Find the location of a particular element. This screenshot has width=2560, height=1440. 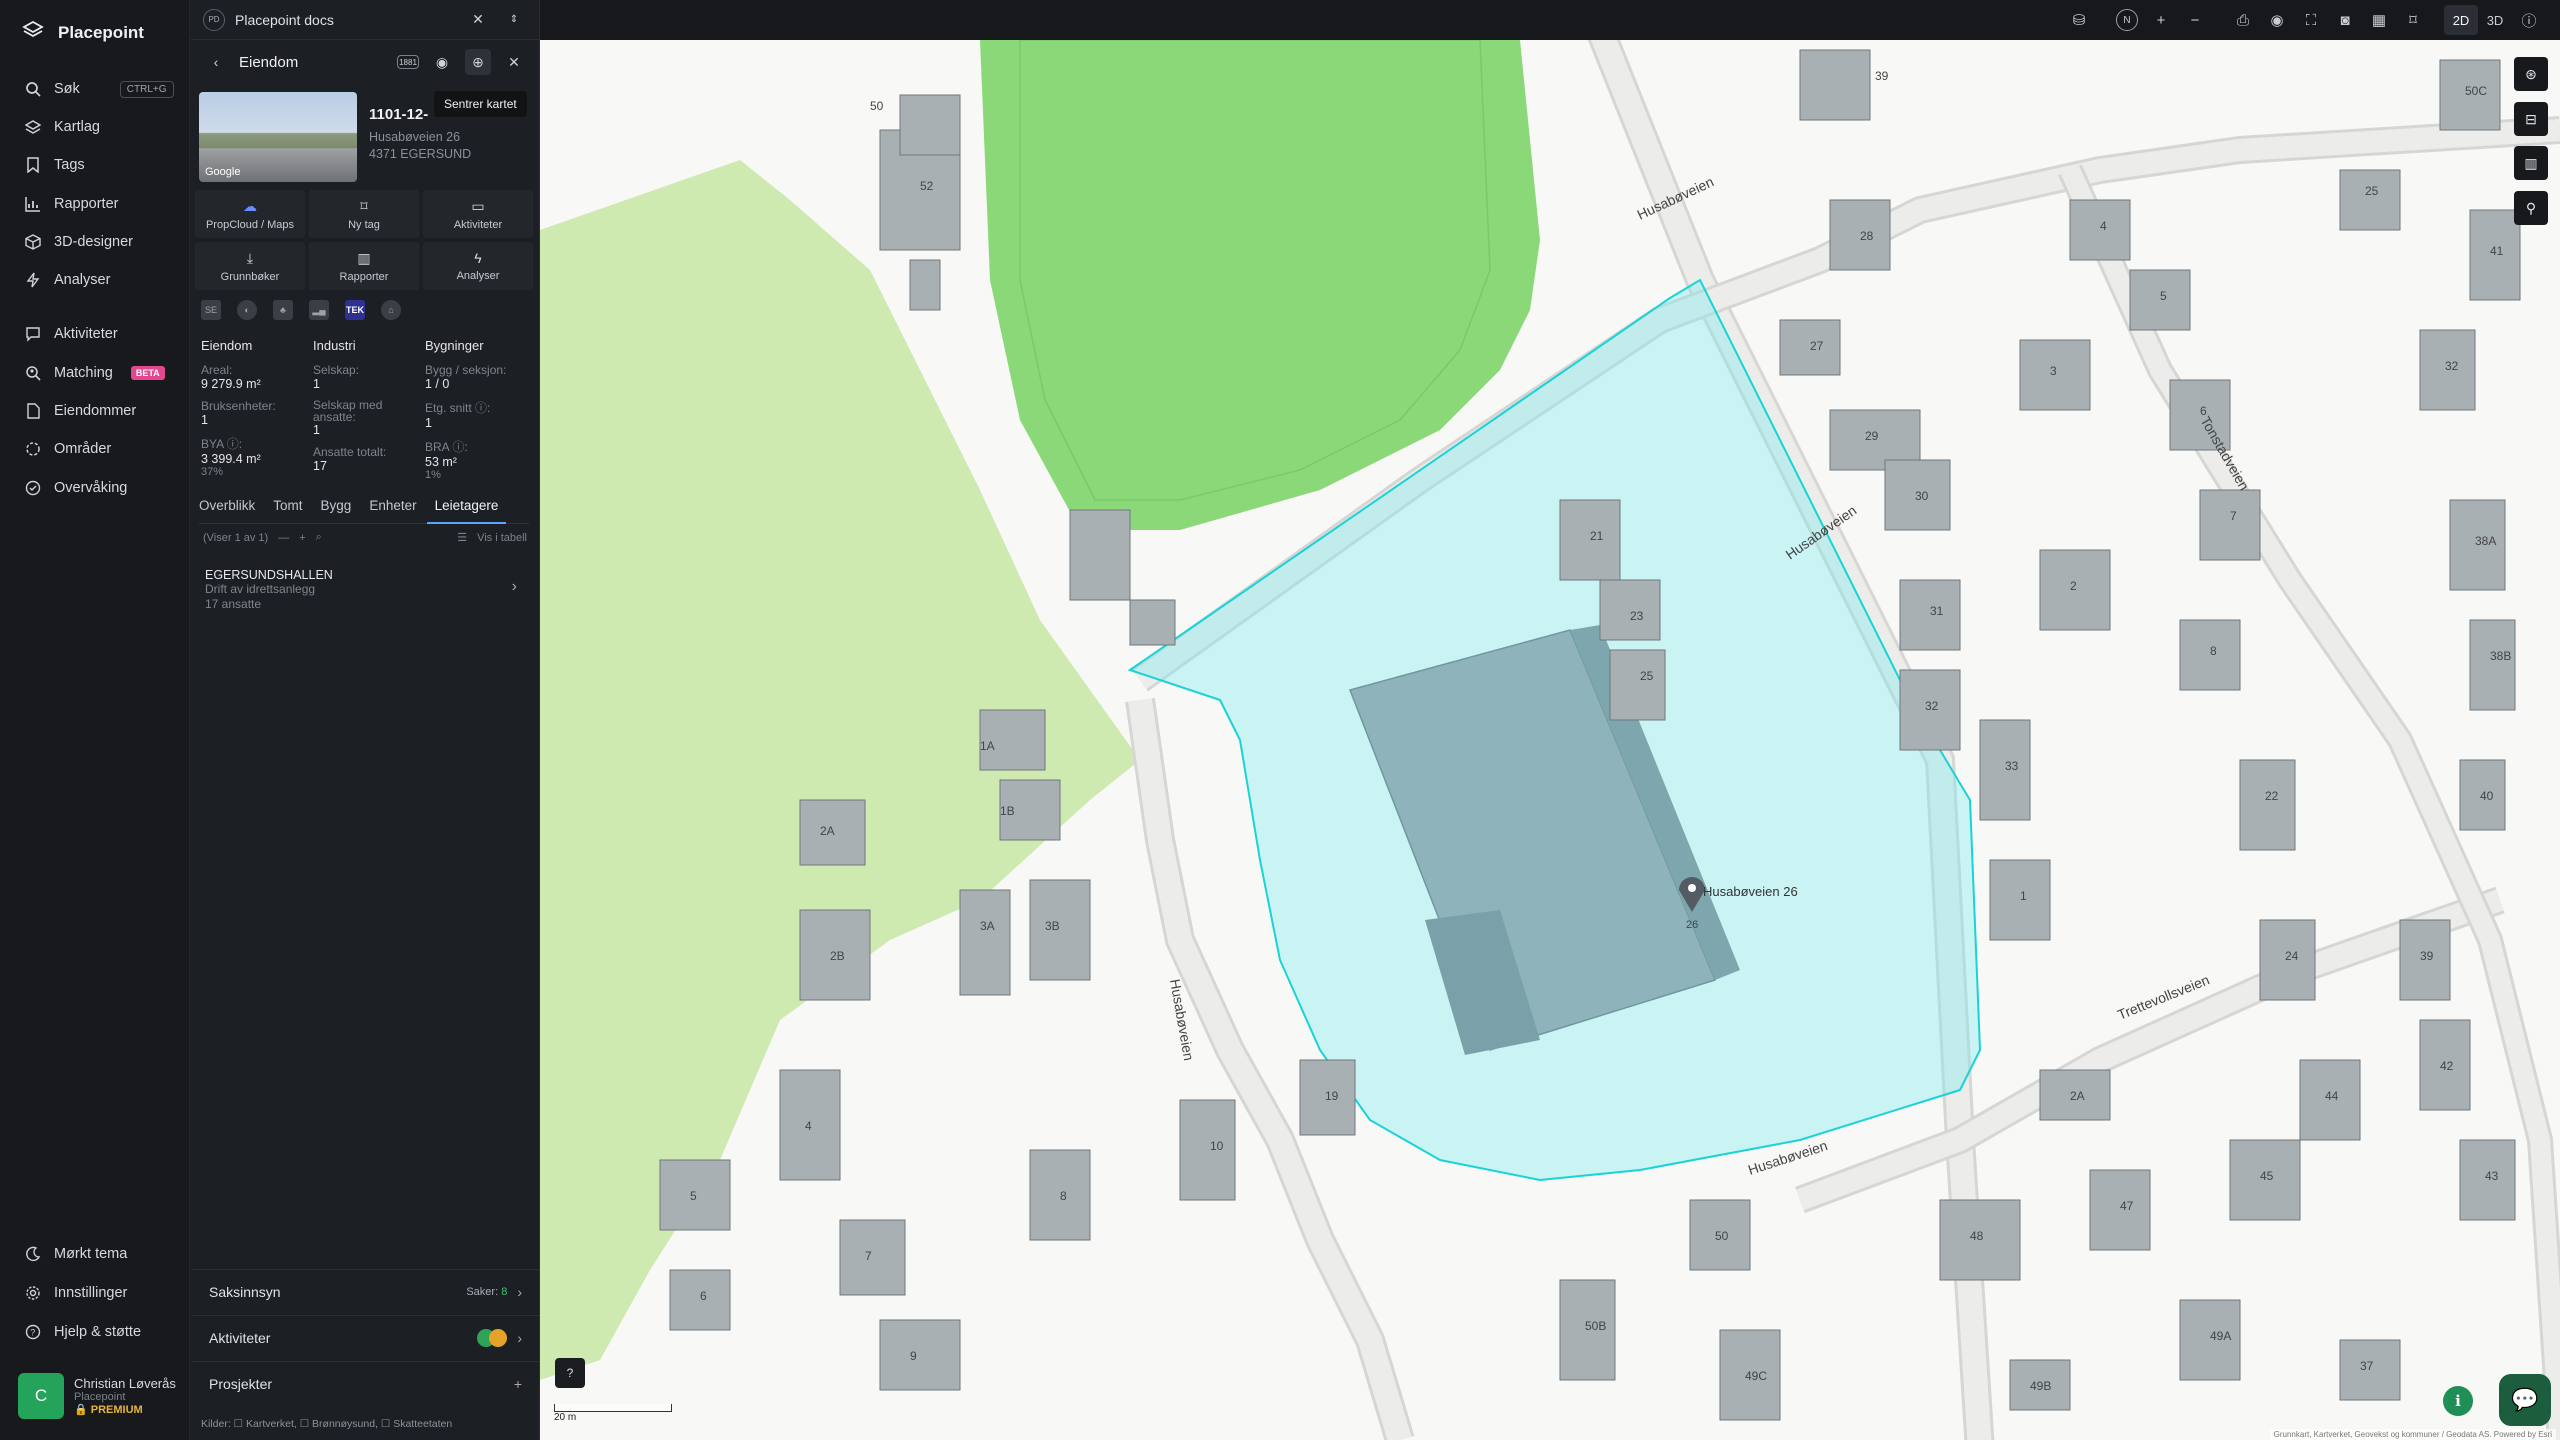

zoom-out-icon: − is located at coordinates (2195, 20).